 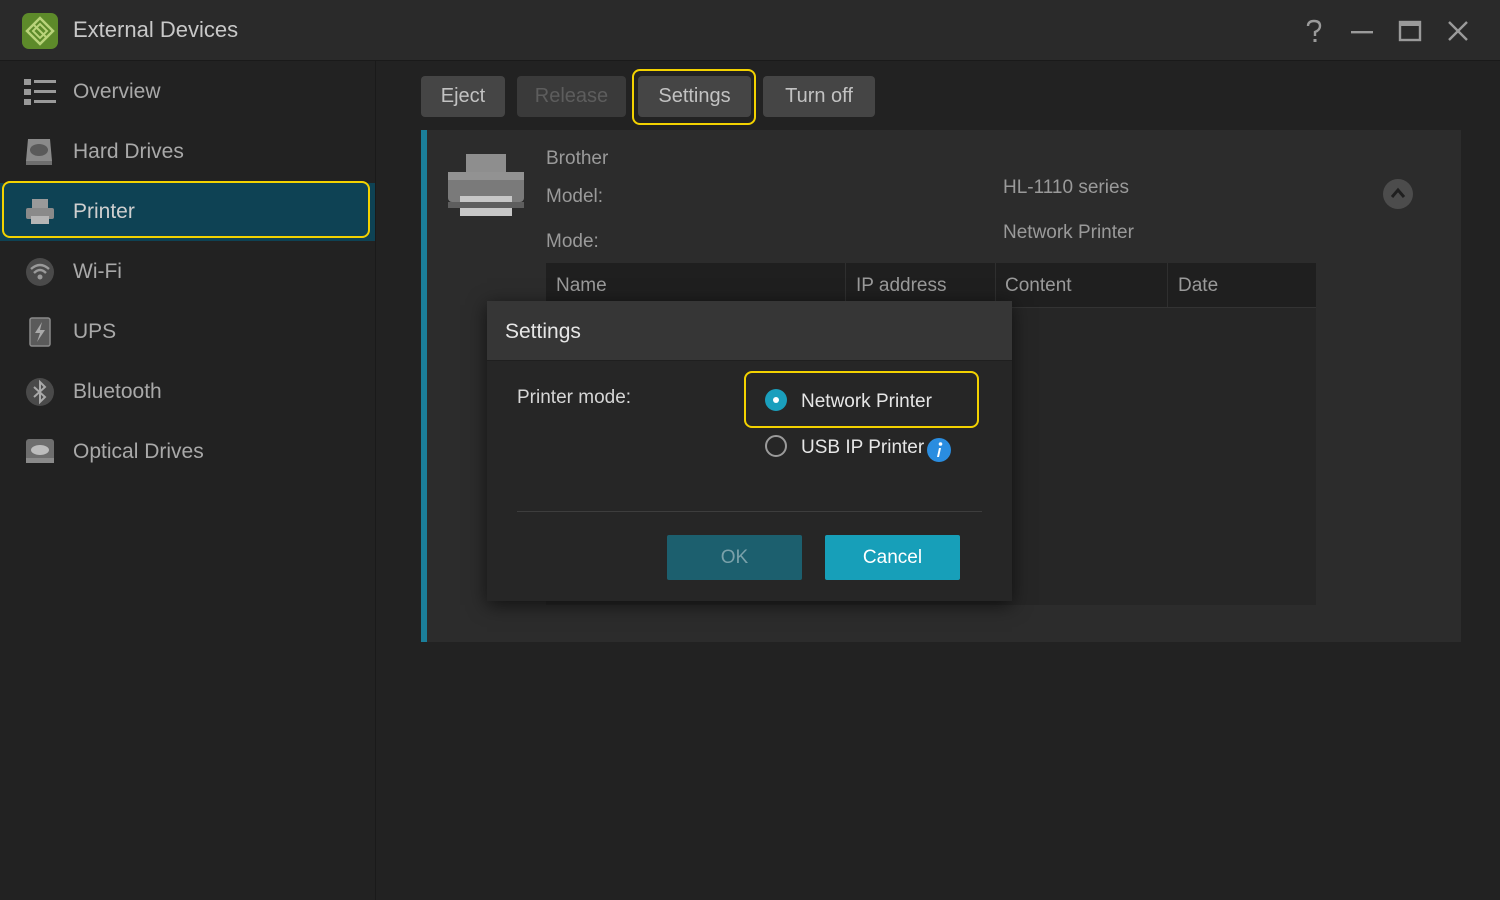 What do you see at coordinates (1314, 31) in the screenshot?
I see `help-icon` at bounding box center [1314, 31].